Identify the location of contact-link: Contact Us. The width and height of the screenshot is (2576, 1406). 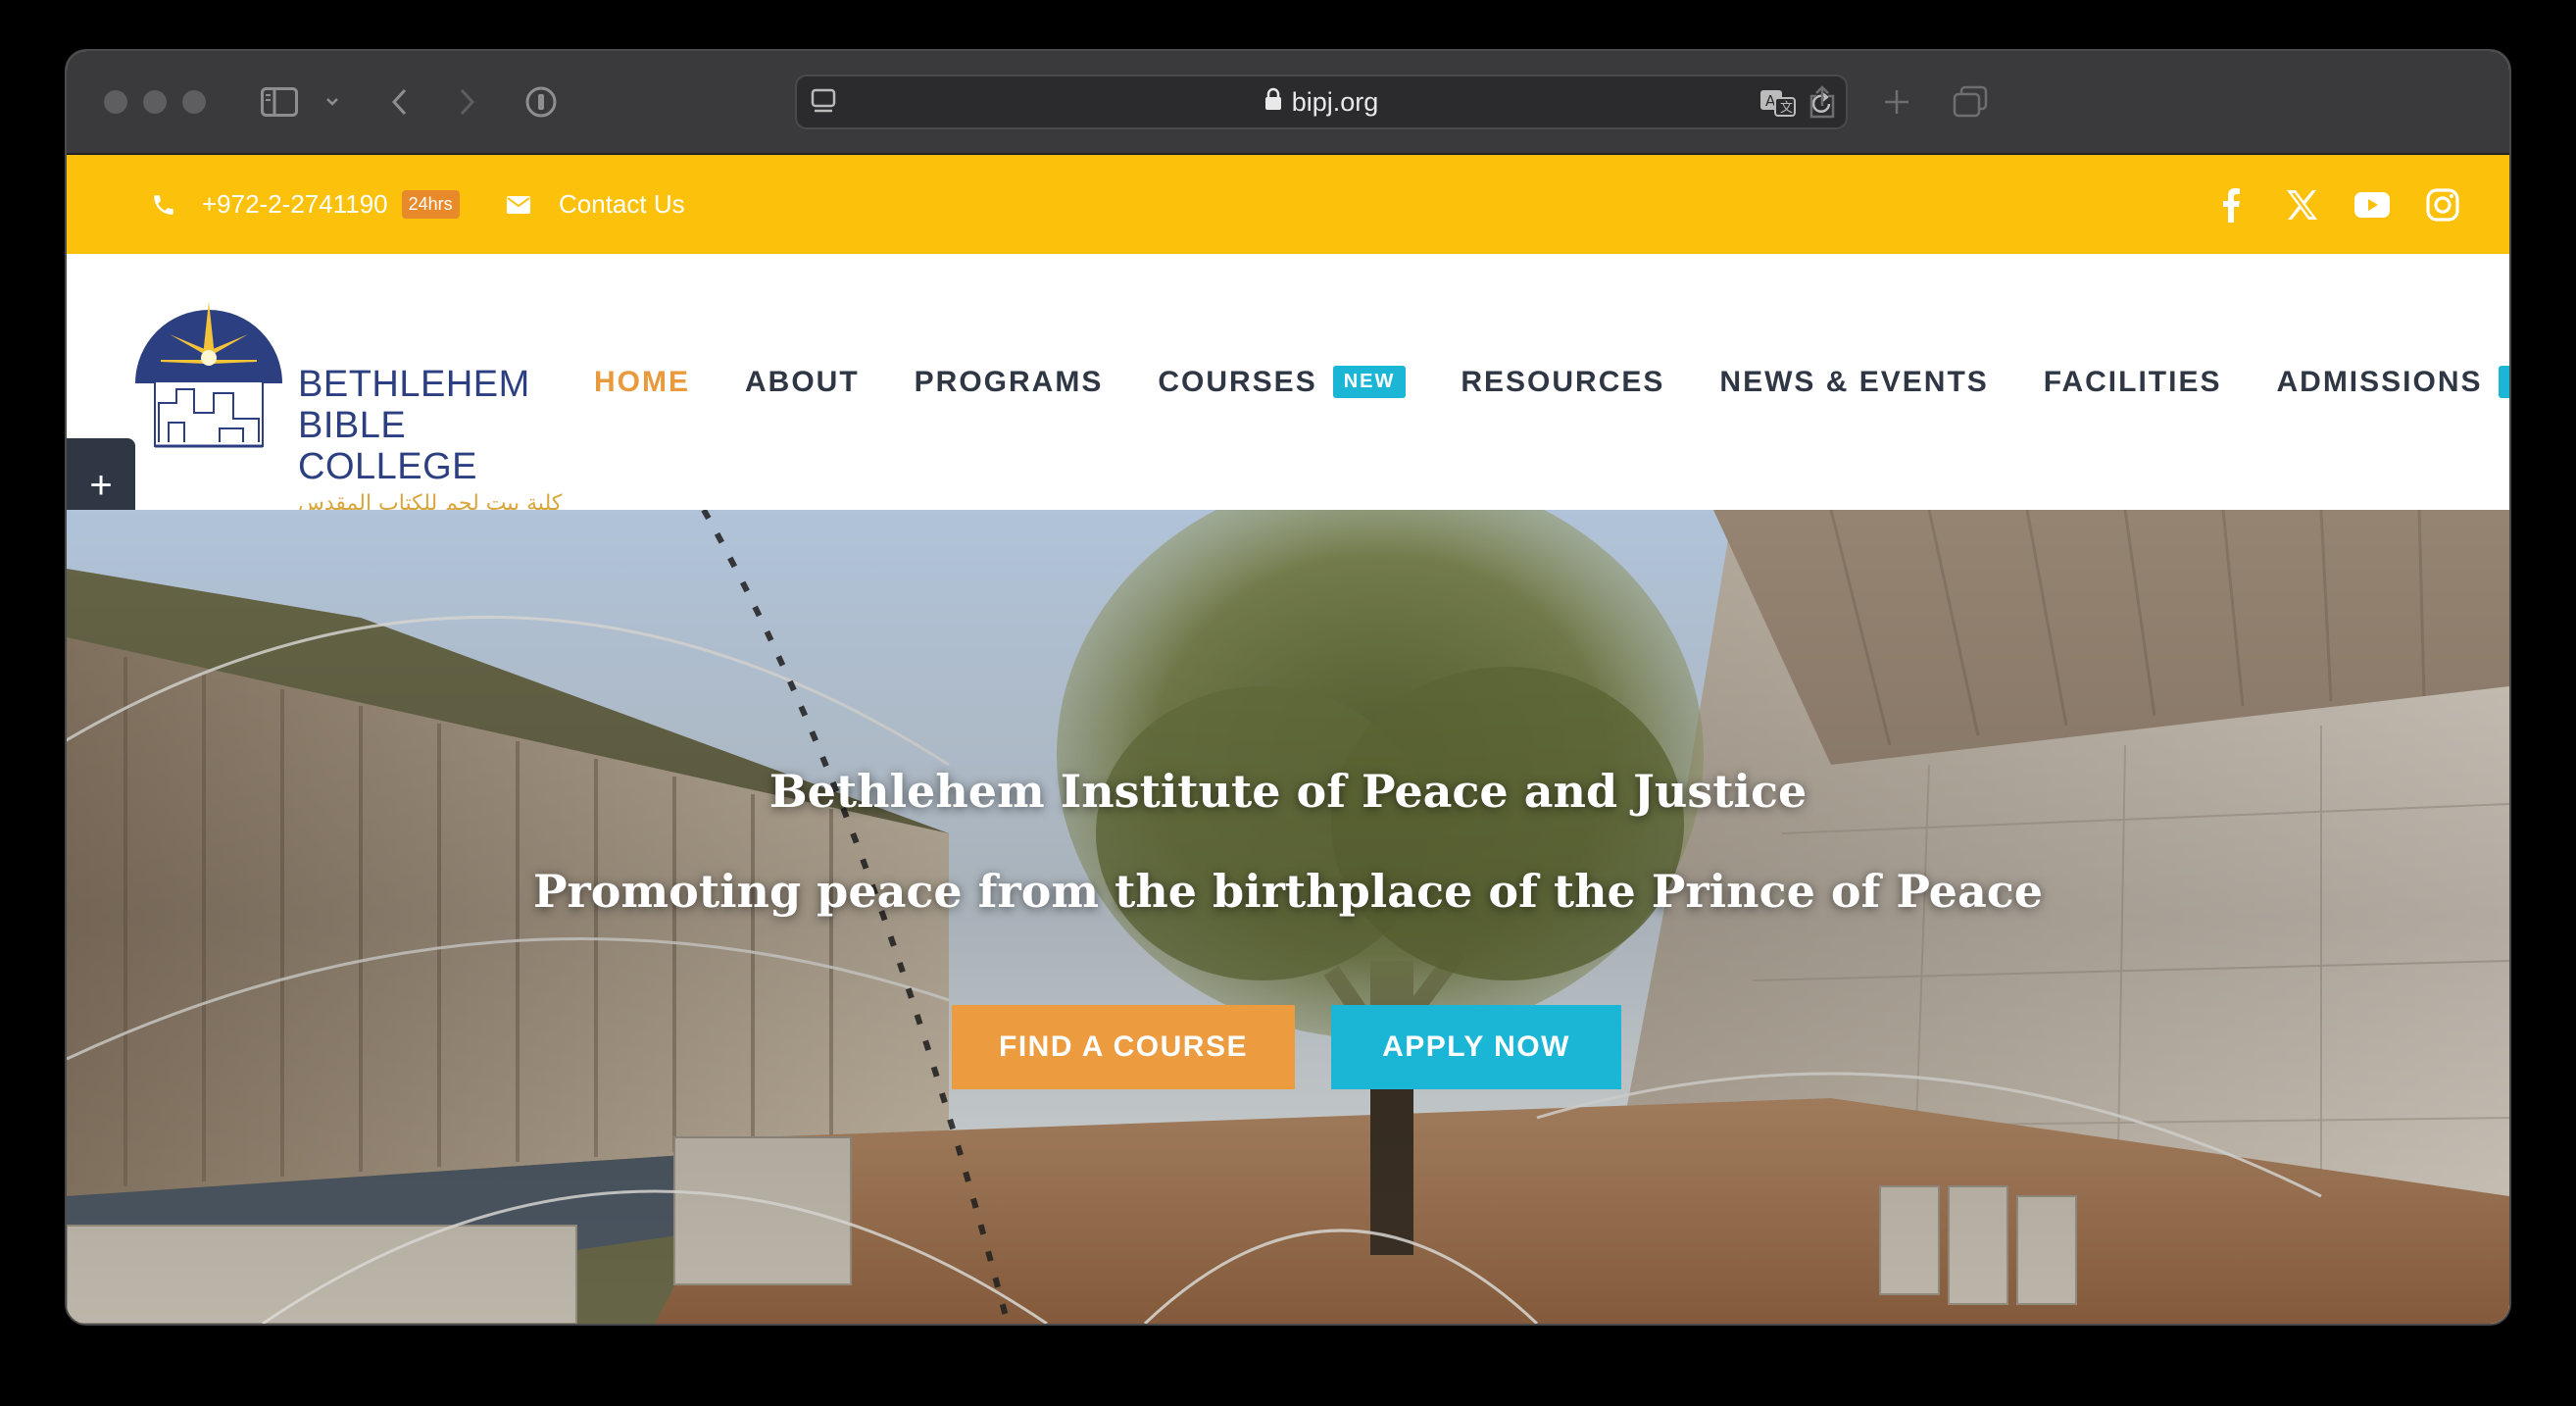
(595, 204).